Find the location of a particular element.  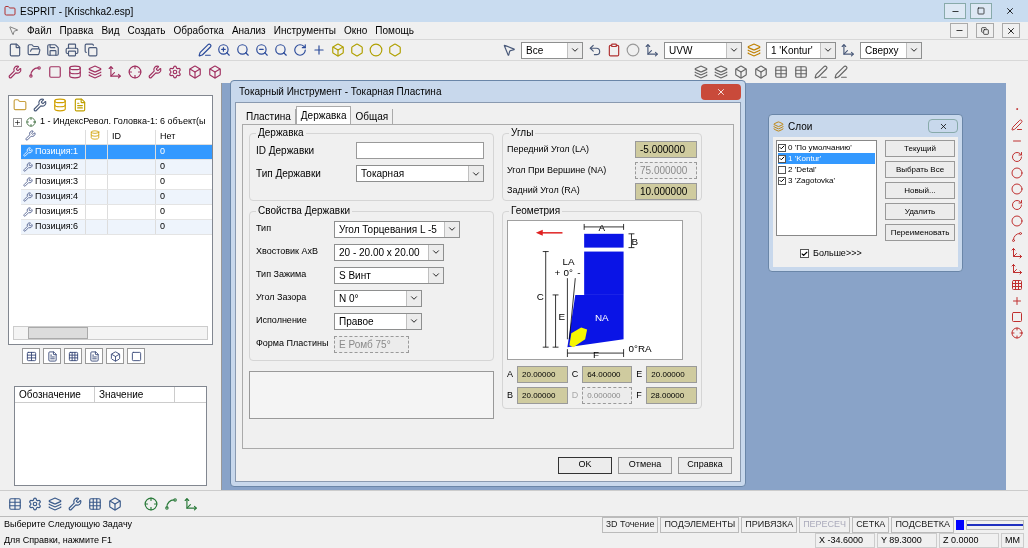

angle-field: 10.000000 is located at coordinates (666, 191).